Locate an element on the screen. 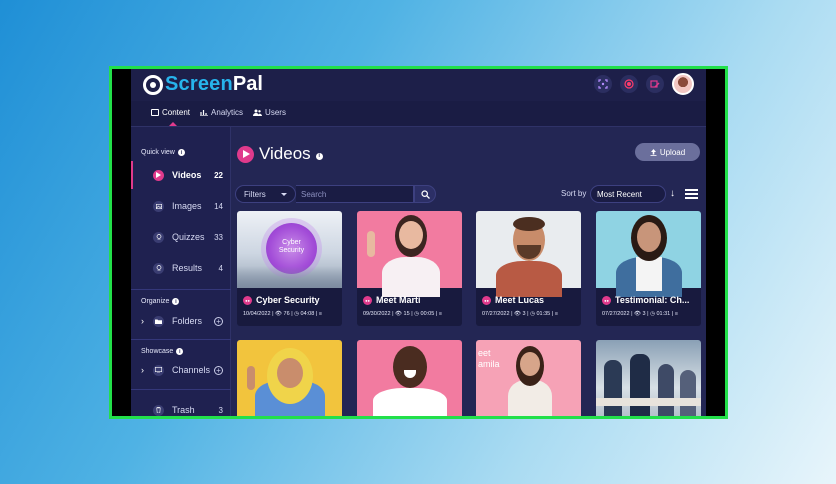 Image resolution: width=836 pixels, height=484 pixels. sidebar-item-count: 3 is located at coordinates (220, 410).